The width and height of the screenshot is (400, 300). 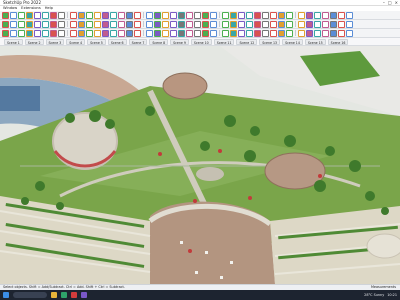 What do you see at coordinates (281, 24) in the screenshot?
I see `extrude-icon` at bounding box center [281, 24].